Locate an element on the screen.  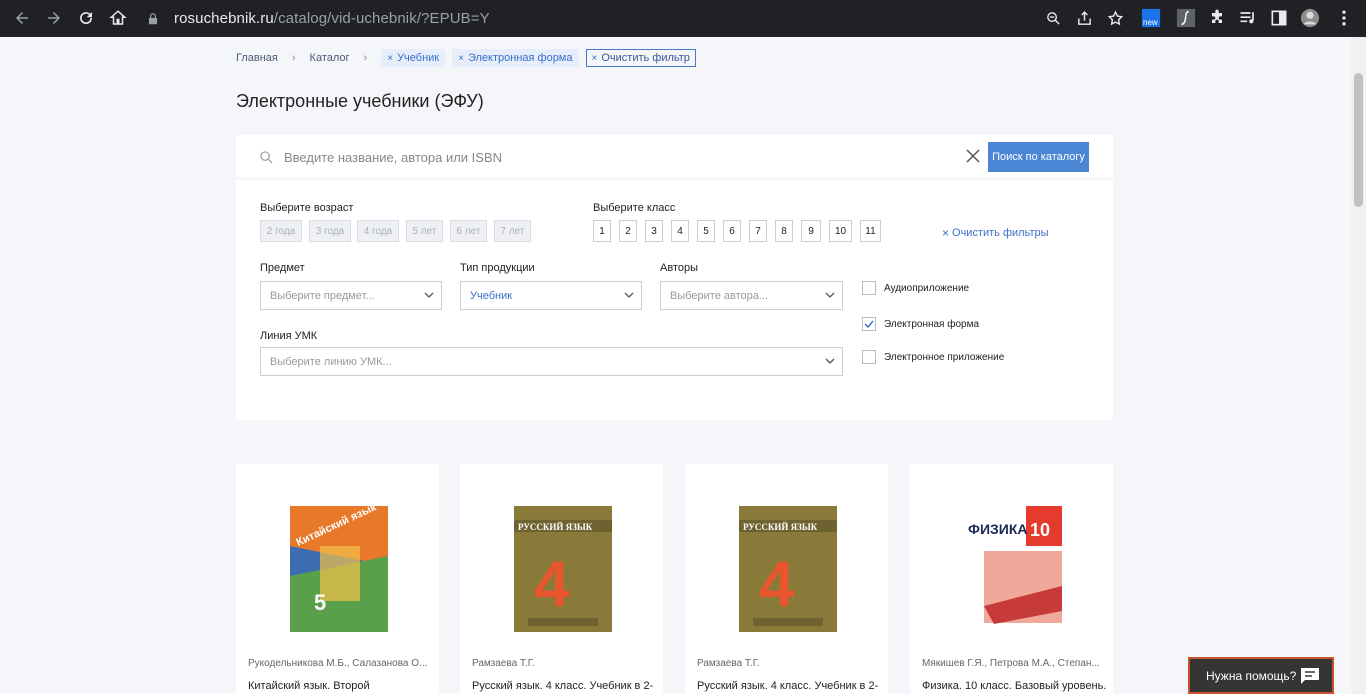
lock-icon is located at coordinates (153, 18).